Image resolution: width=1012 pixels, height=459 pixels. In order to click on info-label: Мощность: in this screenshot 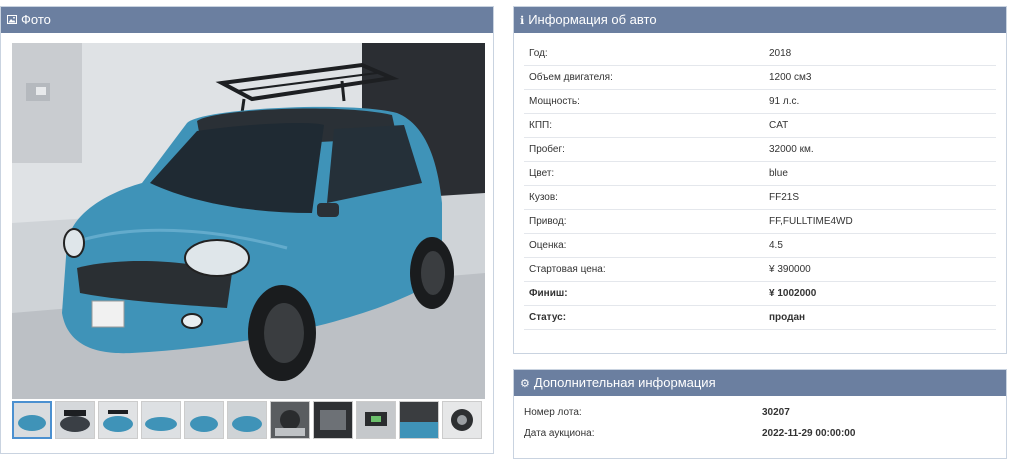, I will do `click(644, 101)`.